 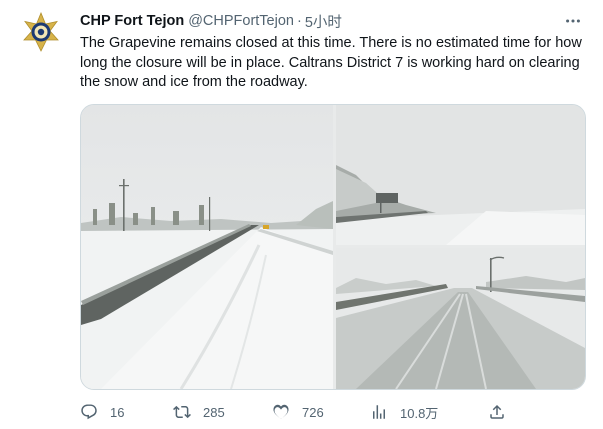 I want to click on views-icon, so click(x=379, y=412).